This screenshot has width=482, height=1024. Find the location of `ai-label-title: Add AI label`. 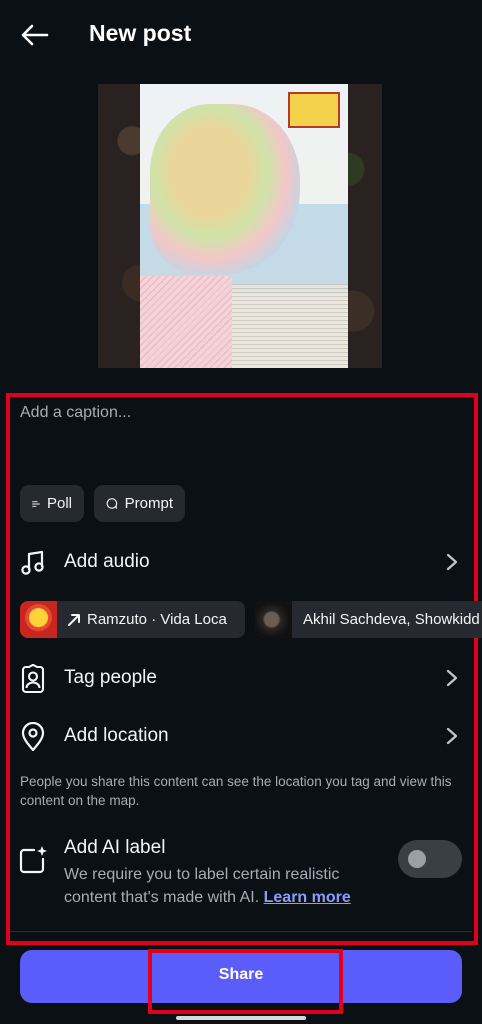

ai-label-title: Add AI label is located at coordinates (115, 847).